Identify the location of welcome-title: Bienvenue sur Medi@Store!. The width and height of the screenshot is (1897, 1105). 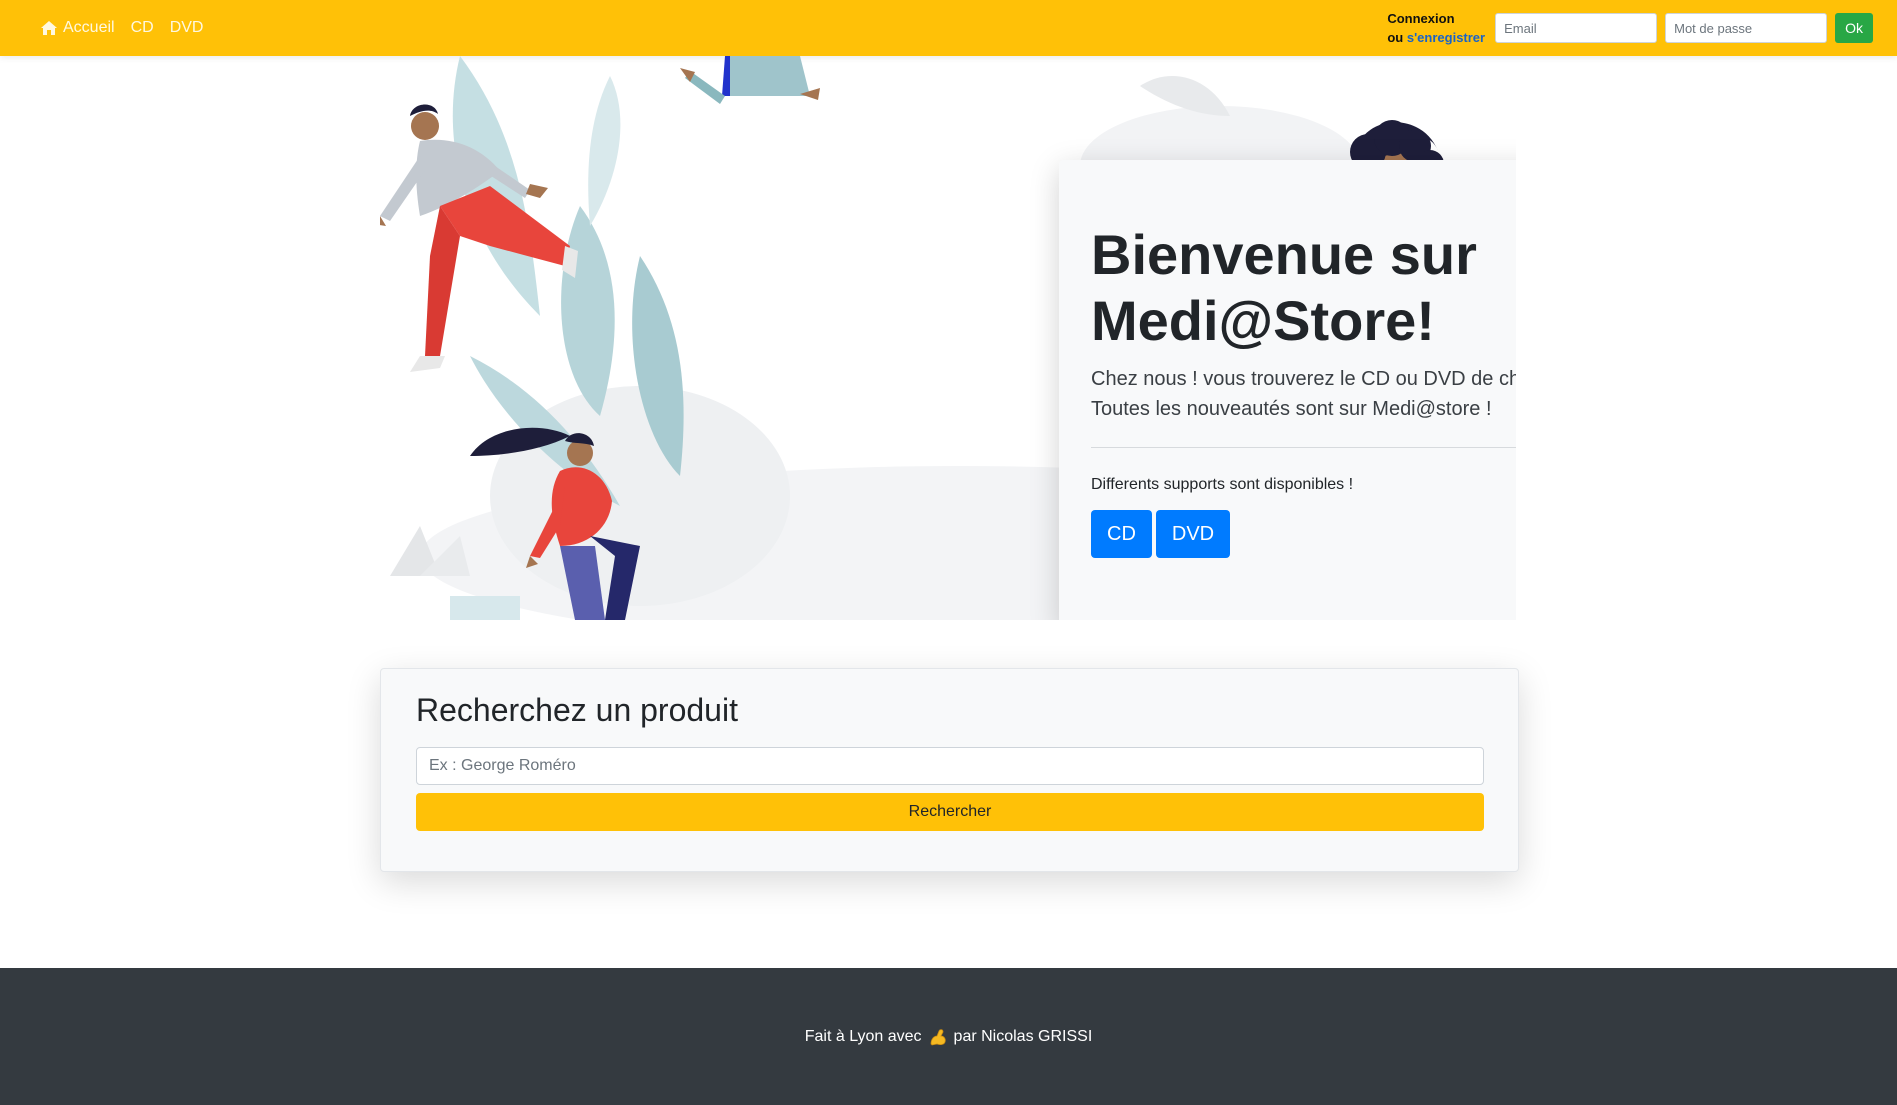
(1303, 288).